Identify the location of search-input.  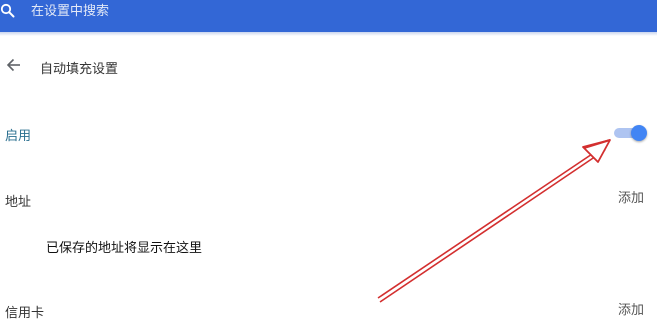
(231, 11).